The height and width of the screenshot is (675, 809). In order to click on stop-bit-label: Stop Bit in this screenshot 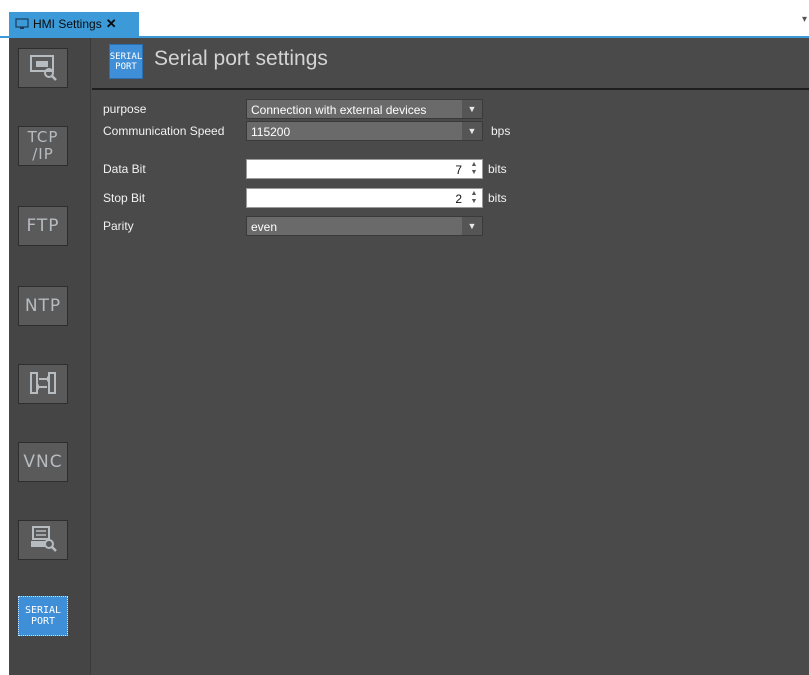, I will do `click(124, 198)`.